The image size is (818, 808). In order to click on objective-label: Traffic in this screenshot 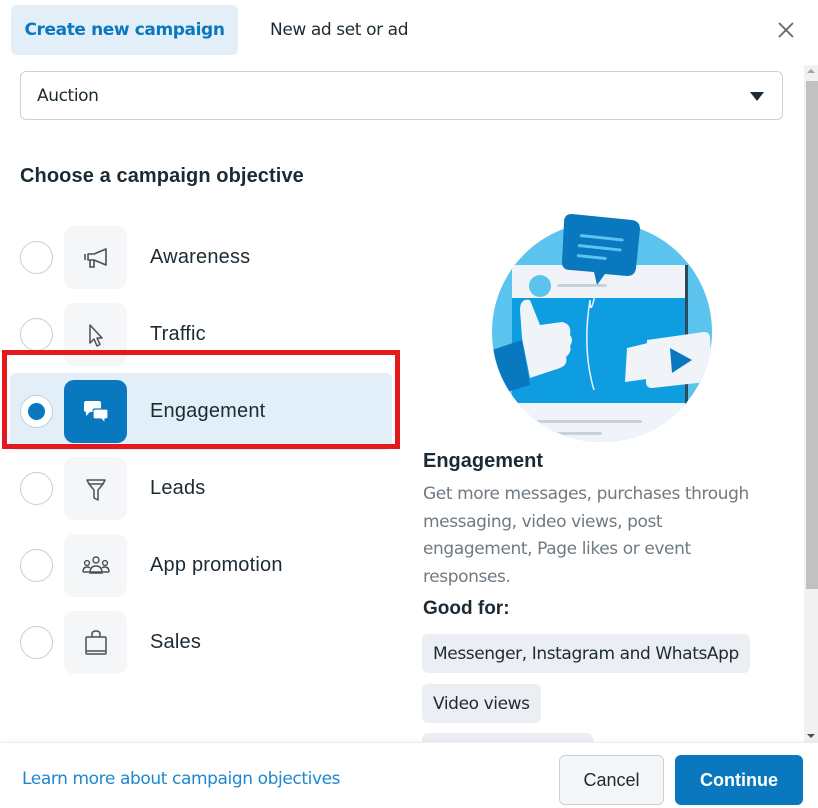, I will do `click(178, 334)`.